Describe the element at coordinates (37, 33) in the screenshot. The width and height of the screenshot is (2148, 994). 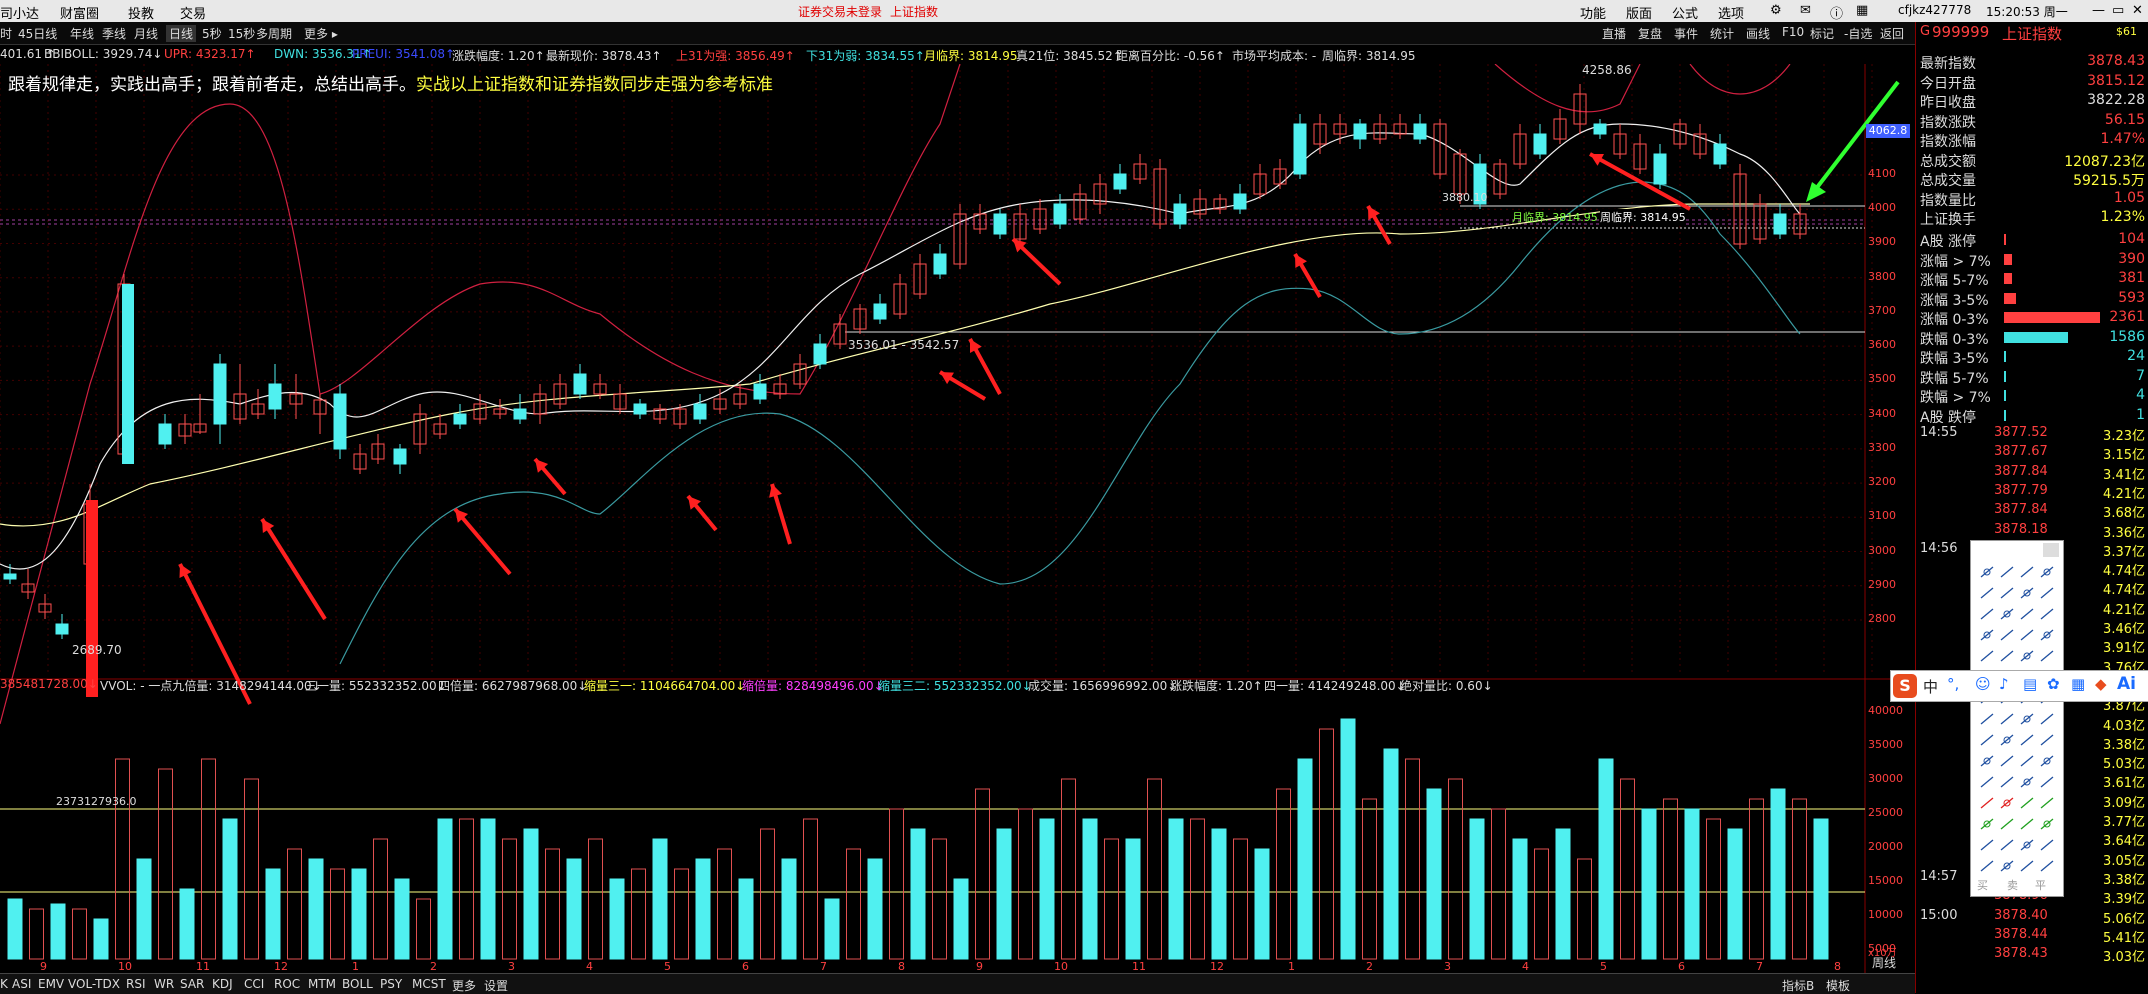
I see `tab-45day: 45日线` at that location.